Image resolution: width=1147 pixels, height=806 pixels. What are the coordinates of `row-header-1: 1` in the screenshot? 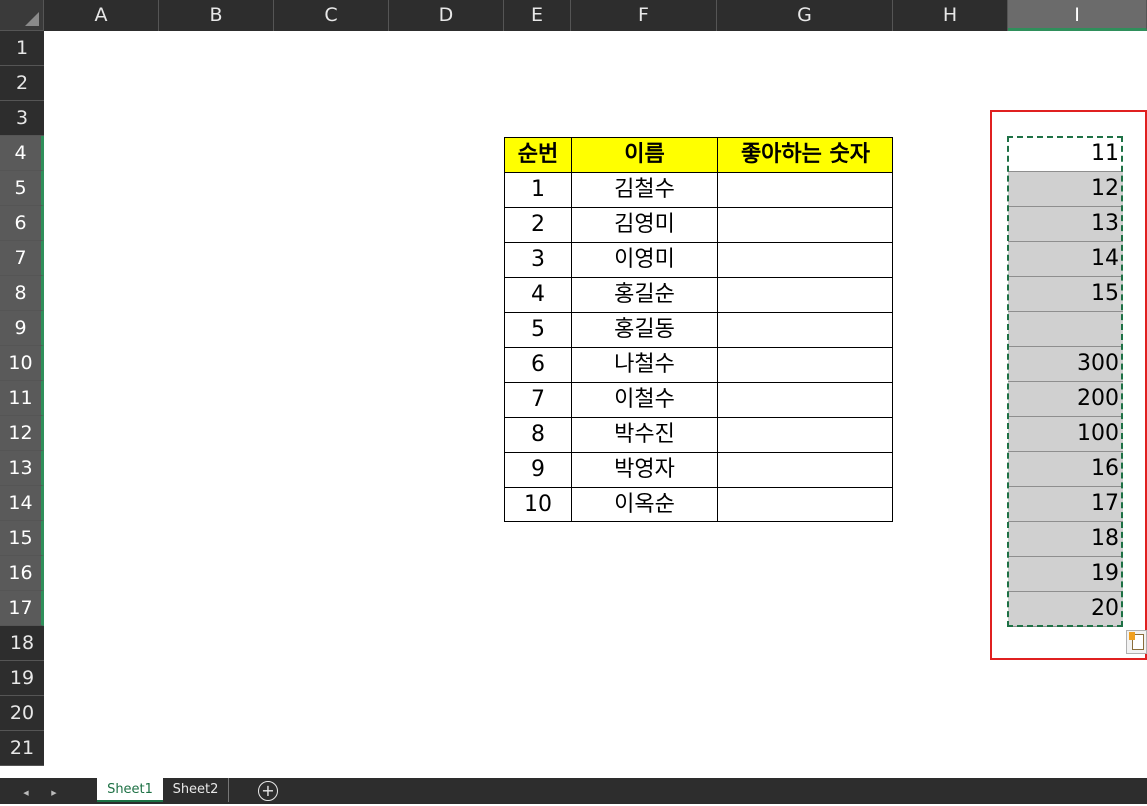 It's located at (22, 48).